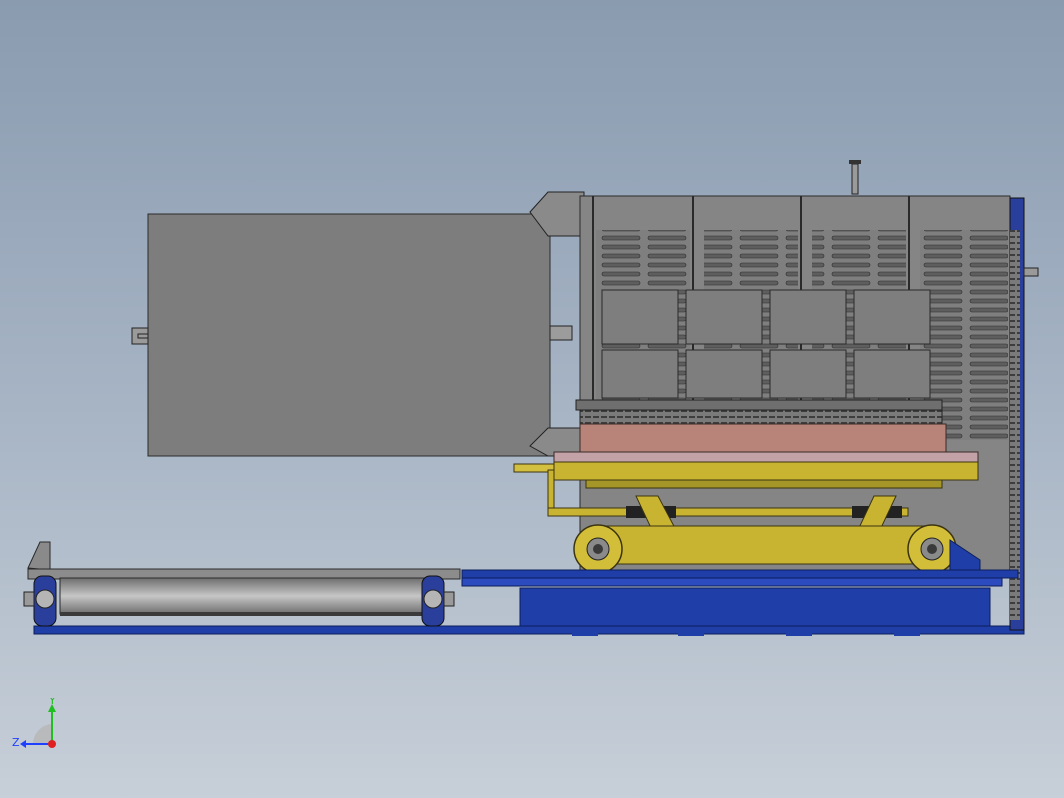  What do you see at coordinates (932, 549) in the screenshot?
I see `lift-wheel-right` at bounding box center [932, 549].